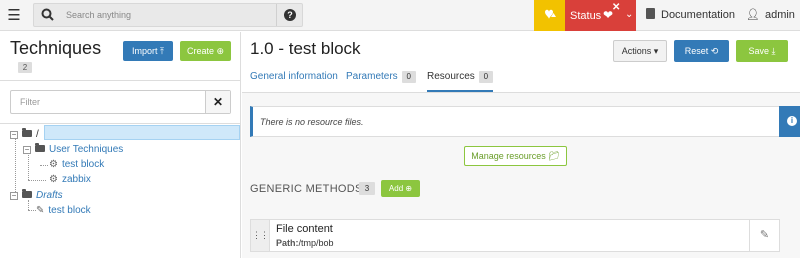 Image resolution: width=800 pixels, height=258 pixels. Describe the element at coordinates (200, 51) in the screenshot. I see `create-label: Create` at that location.